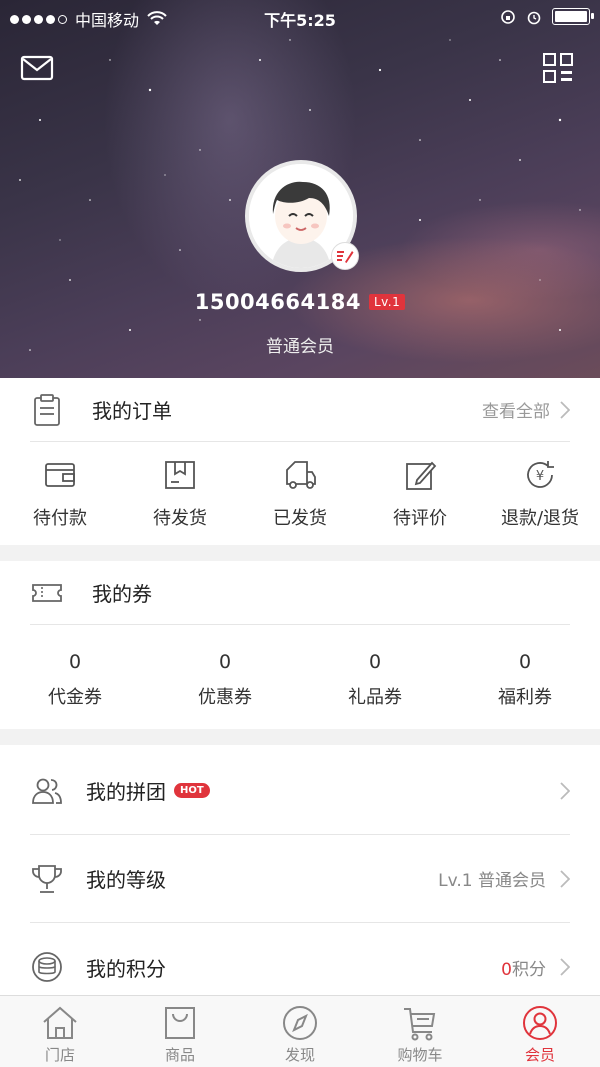 The image size is (600, 1067). I want to click on menu-row-group-buy: 我的拼团 HOT, so click(300, 791).